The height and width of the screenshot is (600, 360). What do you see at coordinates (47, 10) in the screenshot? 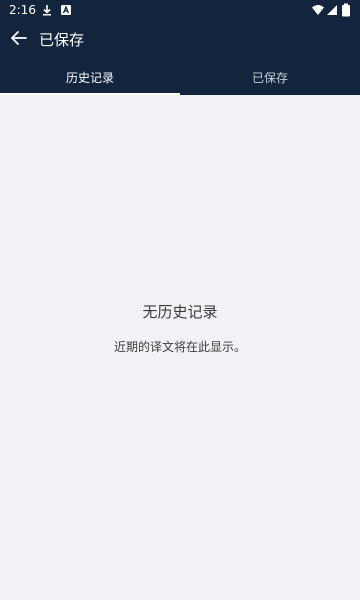
I see `download-icon` at bounding box center [47, 10].